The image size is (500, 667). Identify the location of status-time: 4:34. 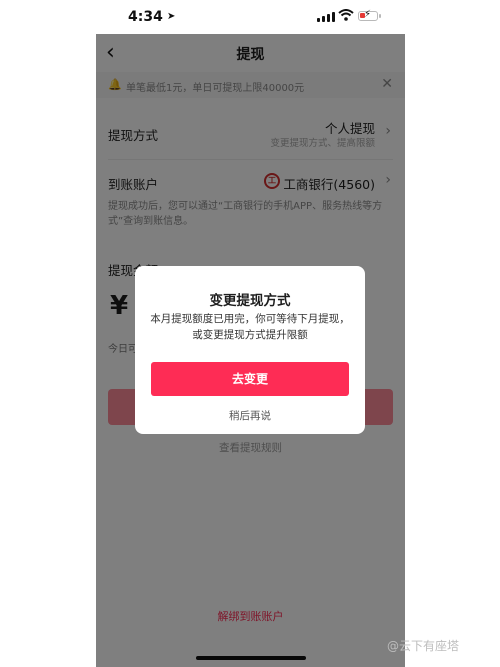
(145, 17).